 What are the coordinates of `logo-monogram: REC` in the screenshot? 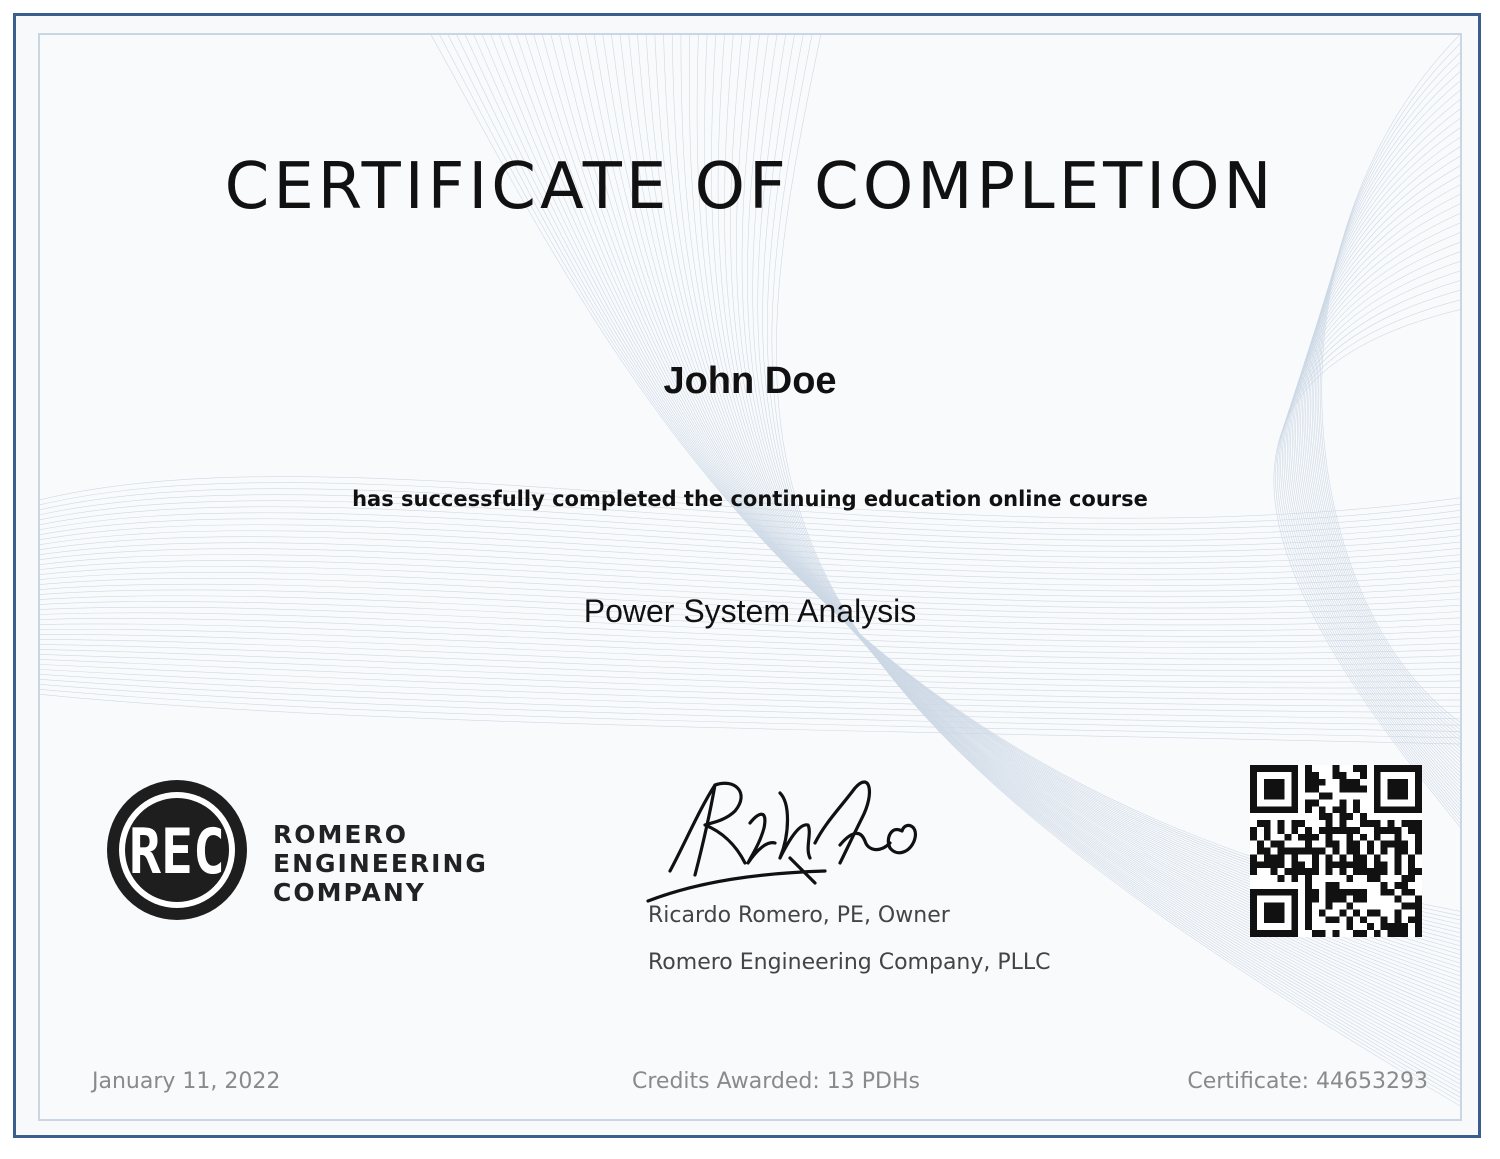 It's located at (177, 851).